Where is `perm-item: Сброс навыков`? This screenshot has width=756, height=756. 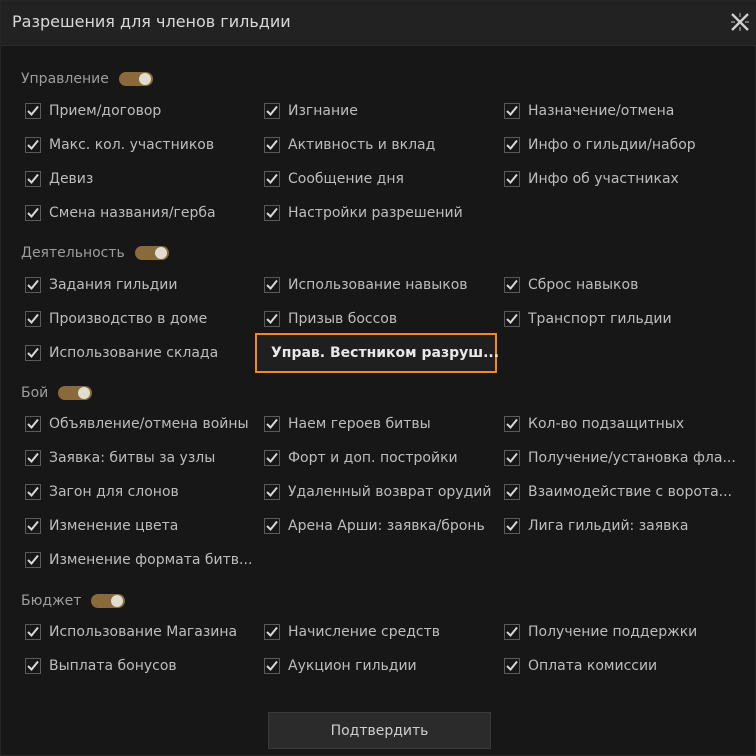 perm-item: Сброс навыков is located at coordinates (571, 285).